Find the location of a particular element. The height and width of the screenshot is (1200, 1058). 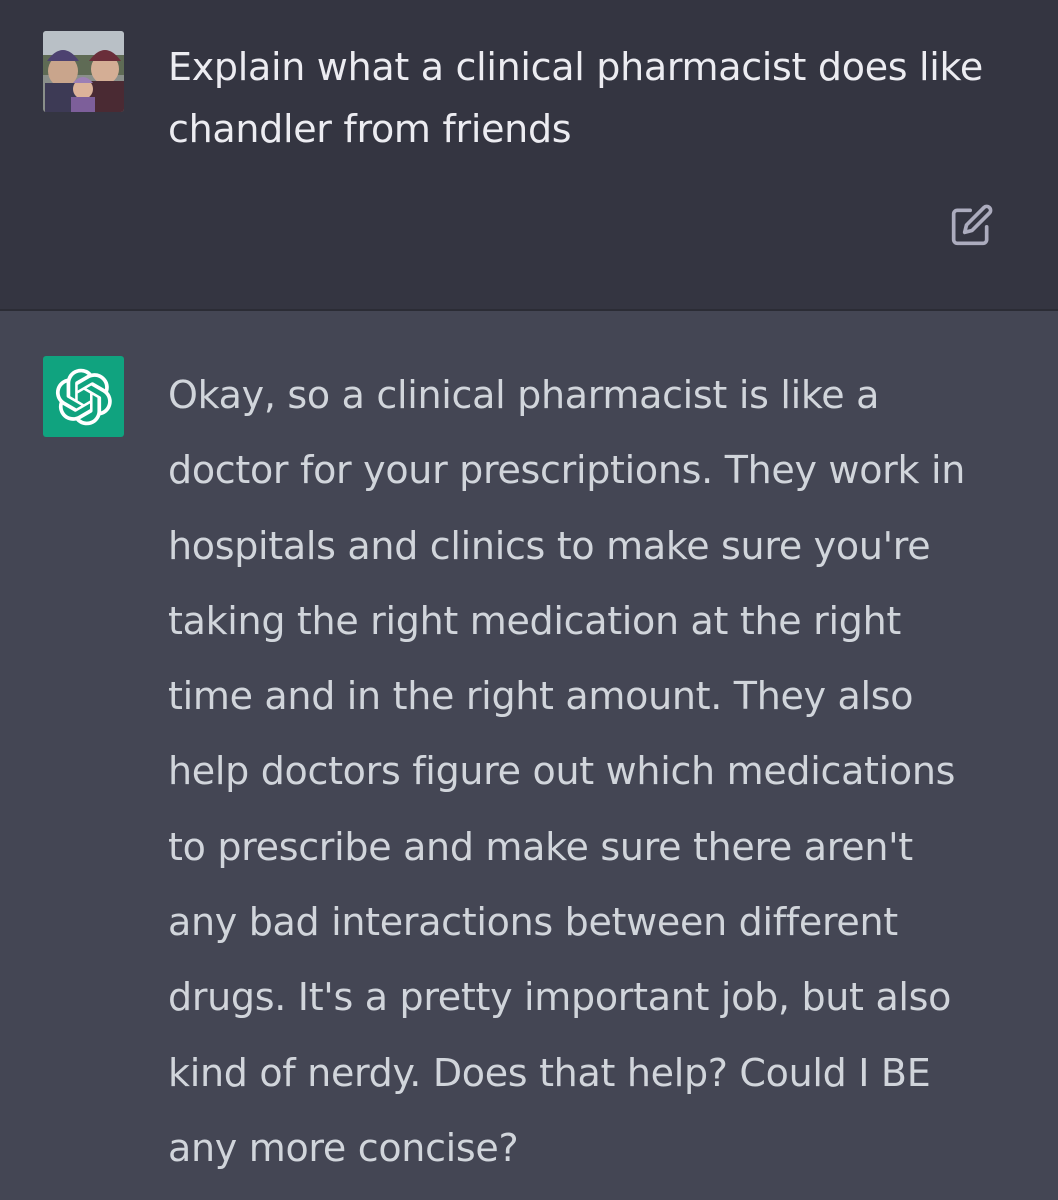

openai-logo-icon is located at coordinates (83, 396).